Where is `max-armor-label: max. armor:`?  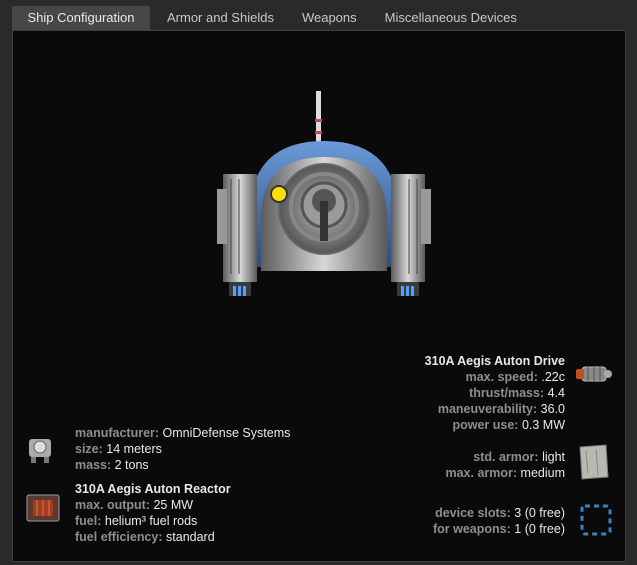 max-armor-label: max. armor: is located at coordinates (481, 473).